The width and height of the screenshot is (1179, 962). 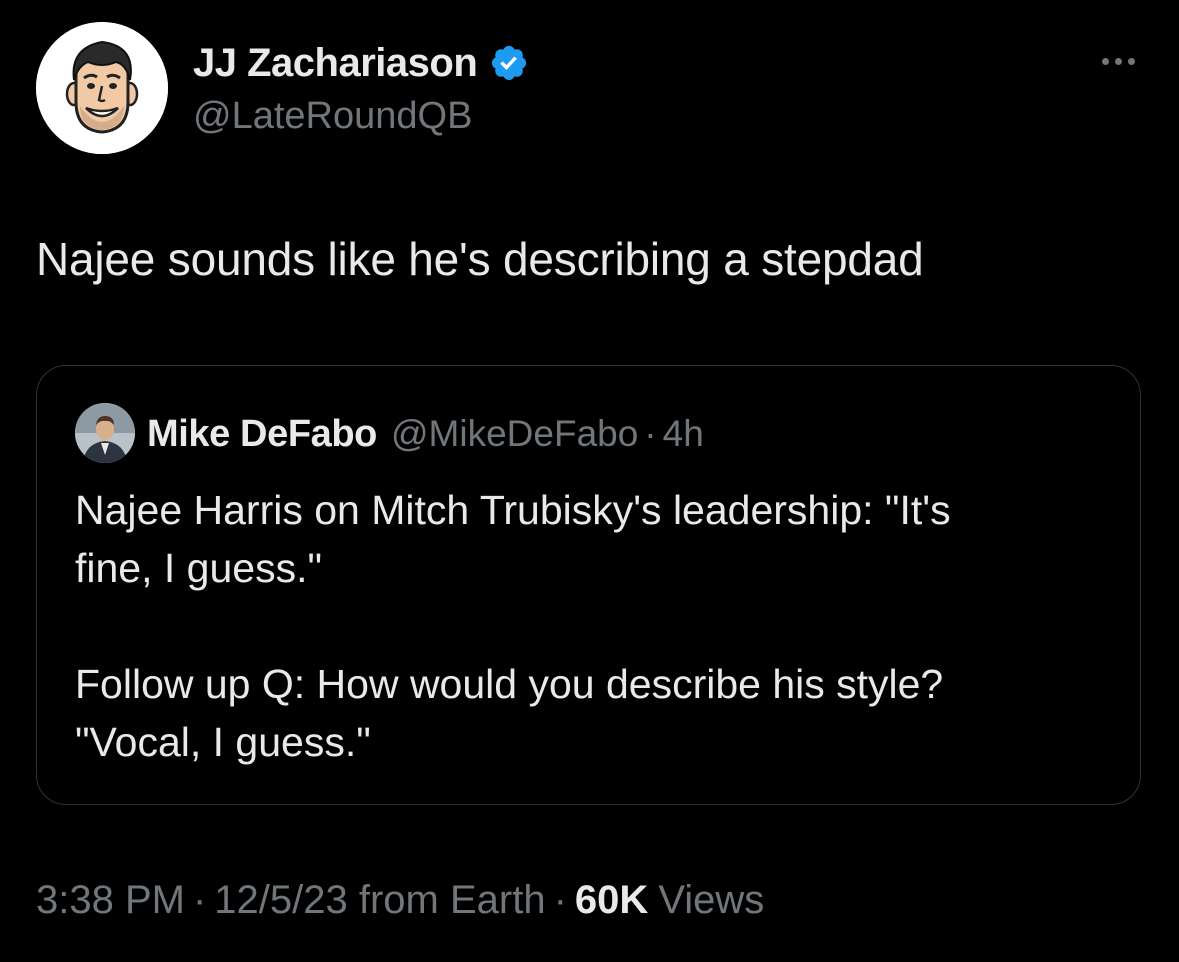 What do you see at coordinates (110, 900) in the screenshot?
I see `tweet-time: 3:38 PM` at bounding box center [110, 900].